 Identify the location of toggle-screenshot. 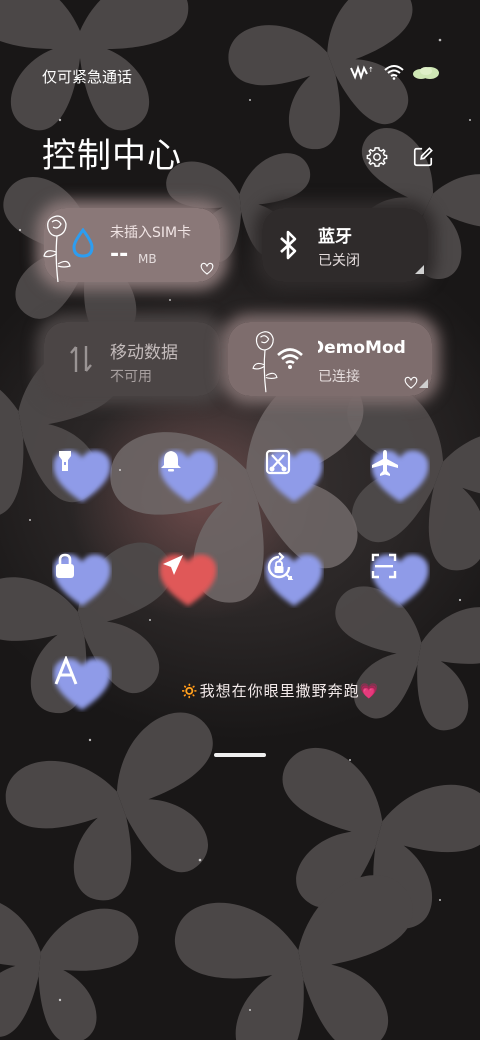
(294, 476).